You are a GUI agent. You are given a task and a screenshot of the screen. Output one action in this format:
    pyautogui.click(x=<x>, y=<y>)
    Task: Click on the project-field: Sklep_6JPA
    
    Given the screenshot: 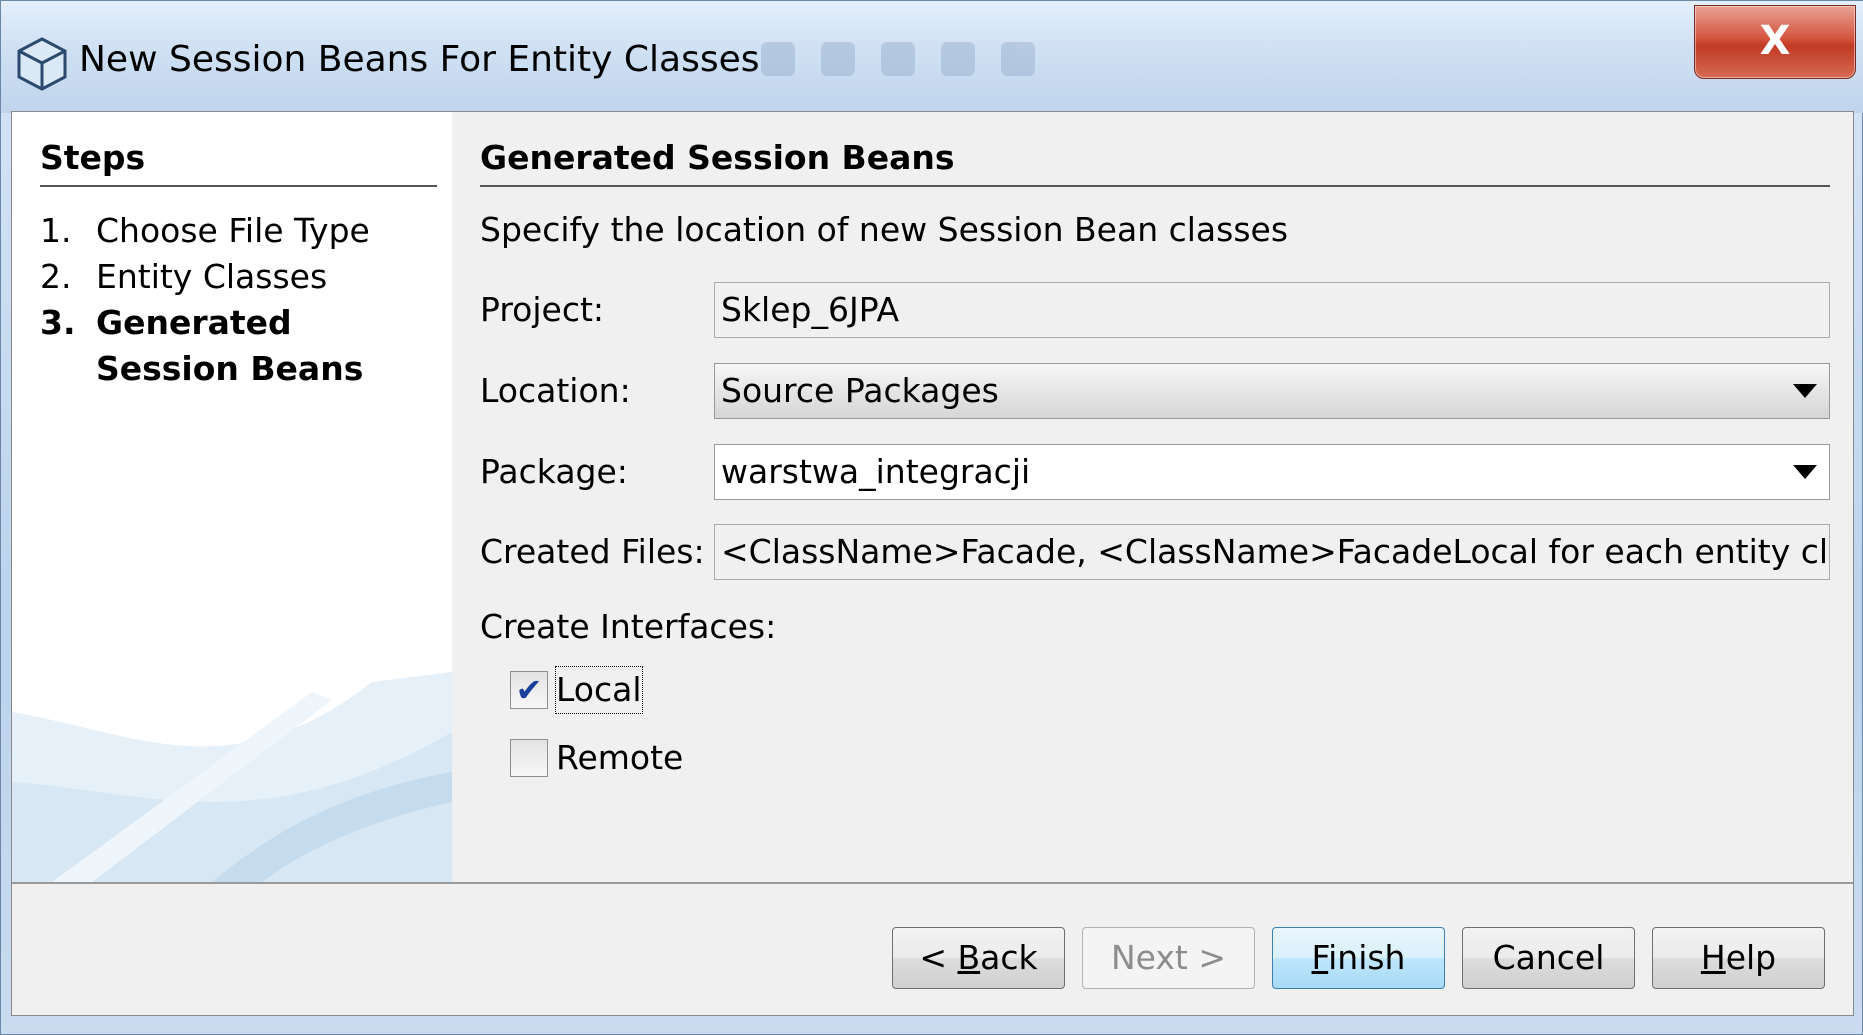 What is the action you would take?
    pyautogui.click(x=1272, y=310)
    